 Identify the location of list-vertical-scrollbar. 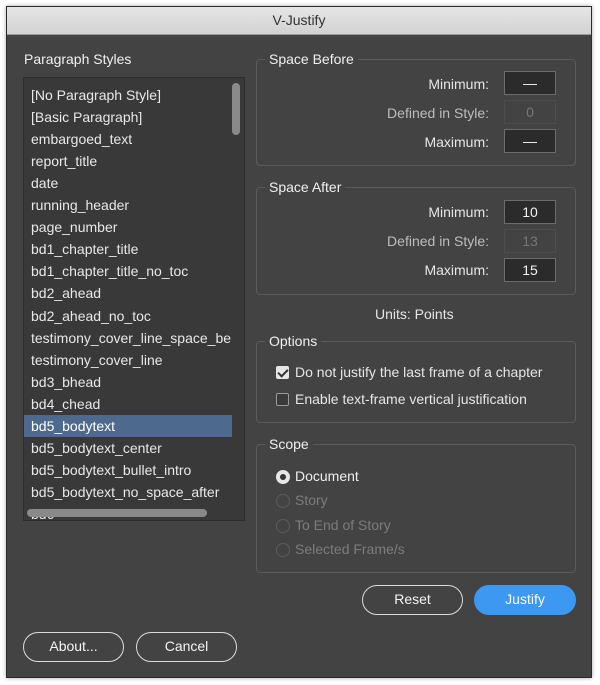
(235, 299).